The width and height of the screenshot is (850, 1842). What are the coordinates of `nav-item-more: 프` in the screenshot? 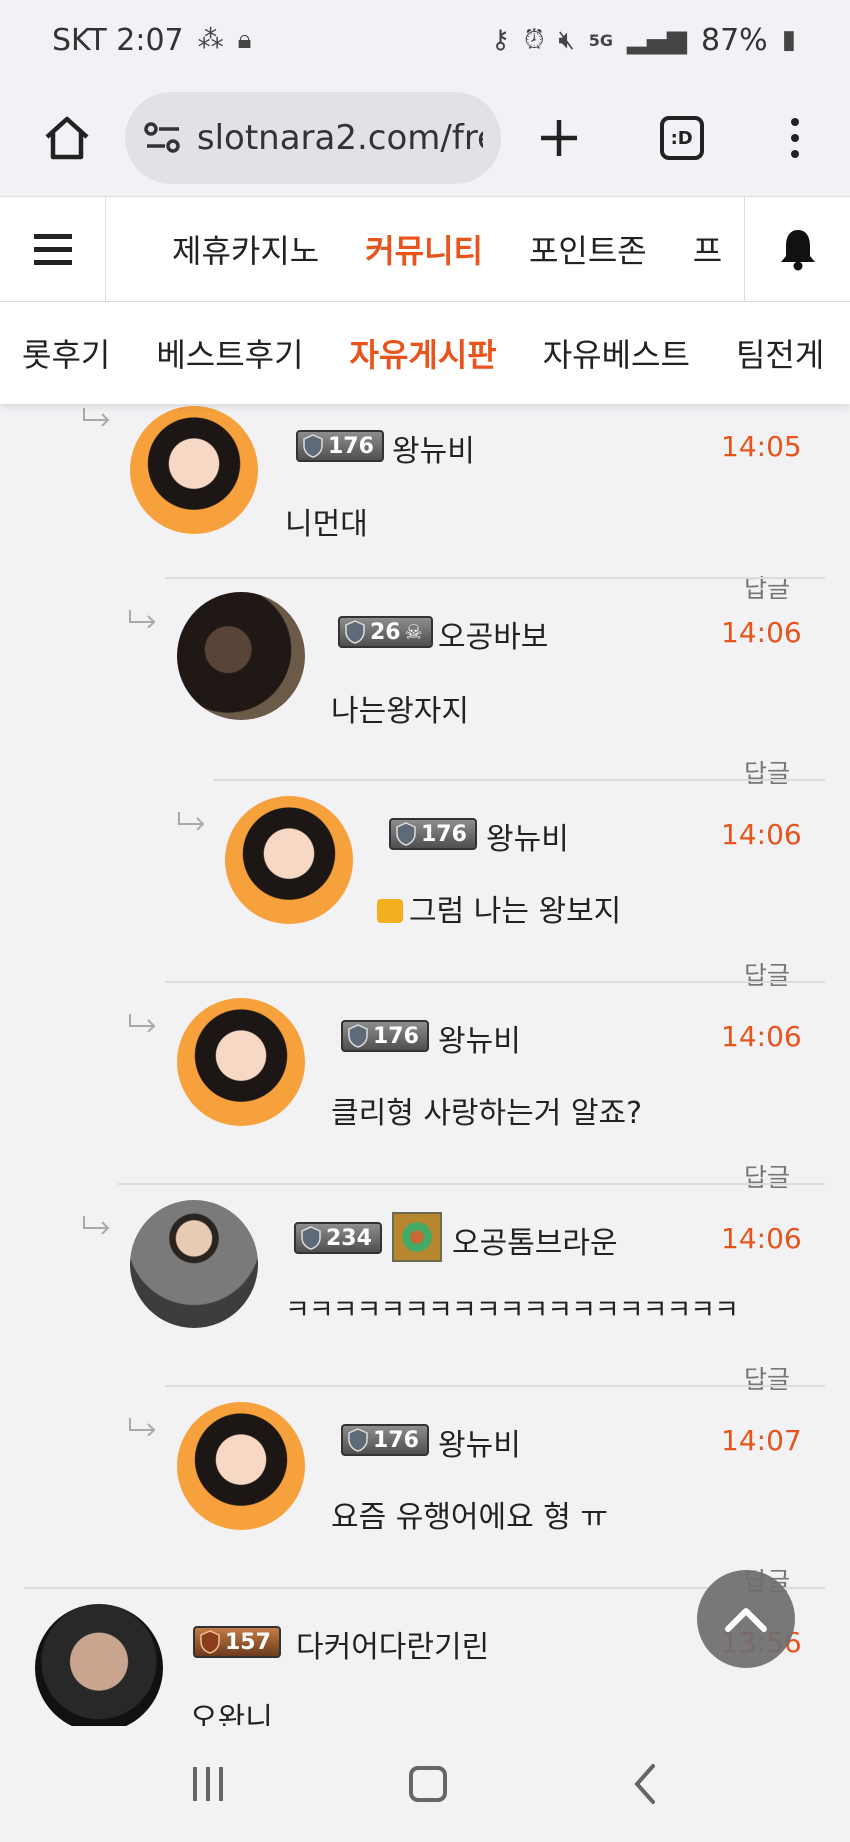 It's located at (707, 249).